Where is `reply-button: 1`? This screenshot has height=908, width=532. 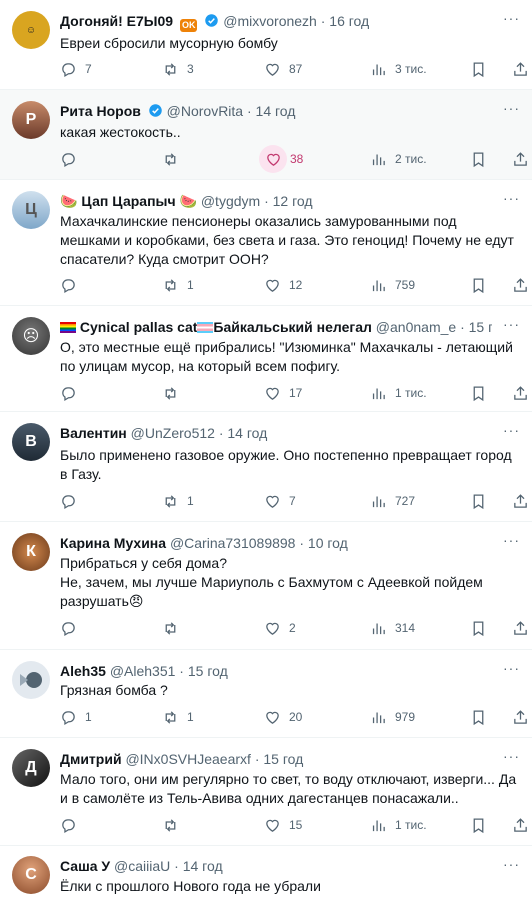 reply-button: 1 is located at coordinates (76, 717).